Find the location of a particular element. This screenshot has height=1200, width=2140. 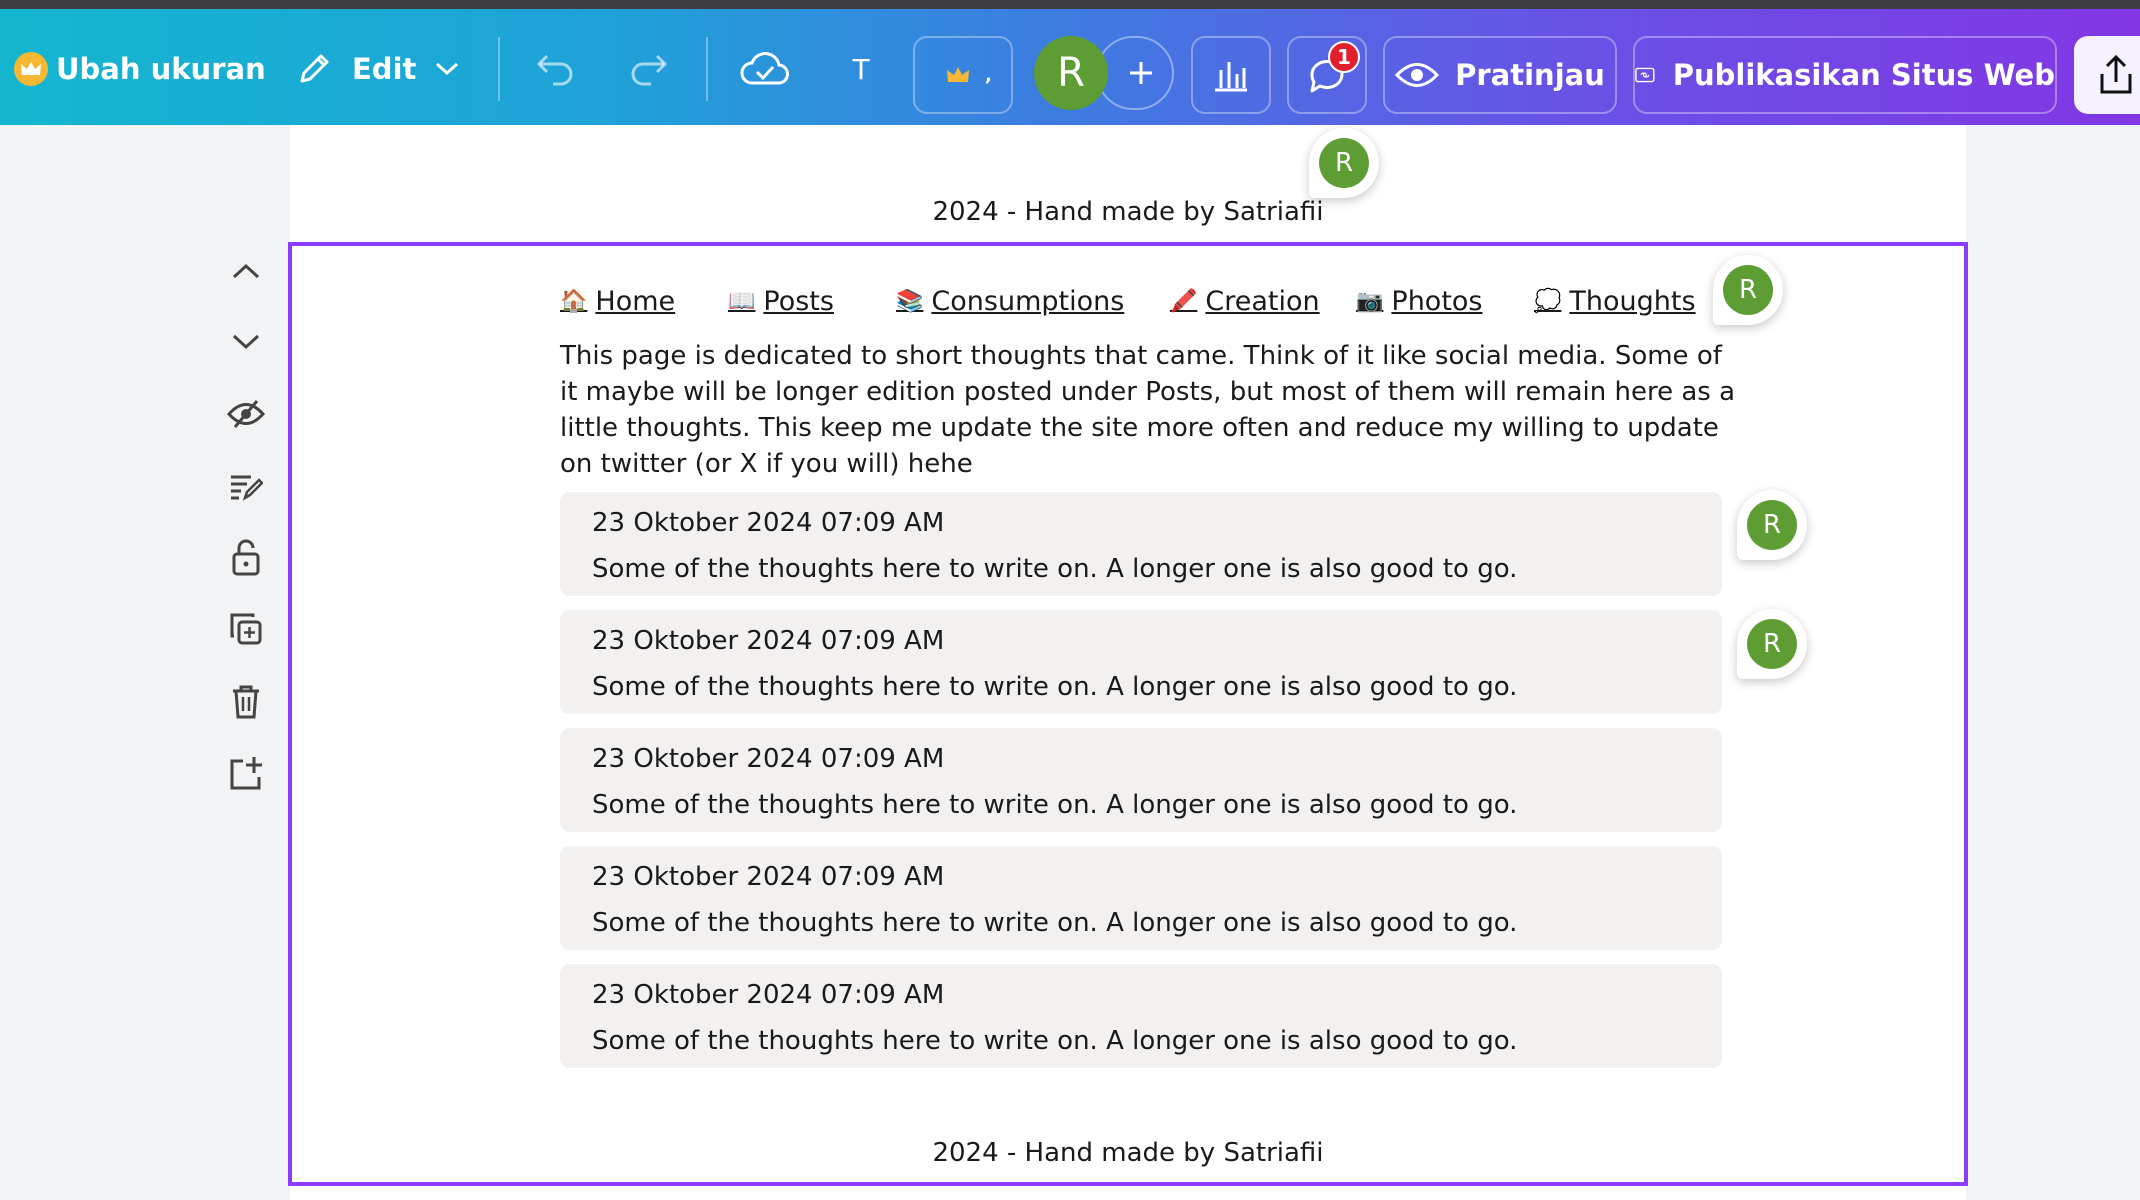

nav-link-home: 🏠 Home is located at coordinates (617, 301).